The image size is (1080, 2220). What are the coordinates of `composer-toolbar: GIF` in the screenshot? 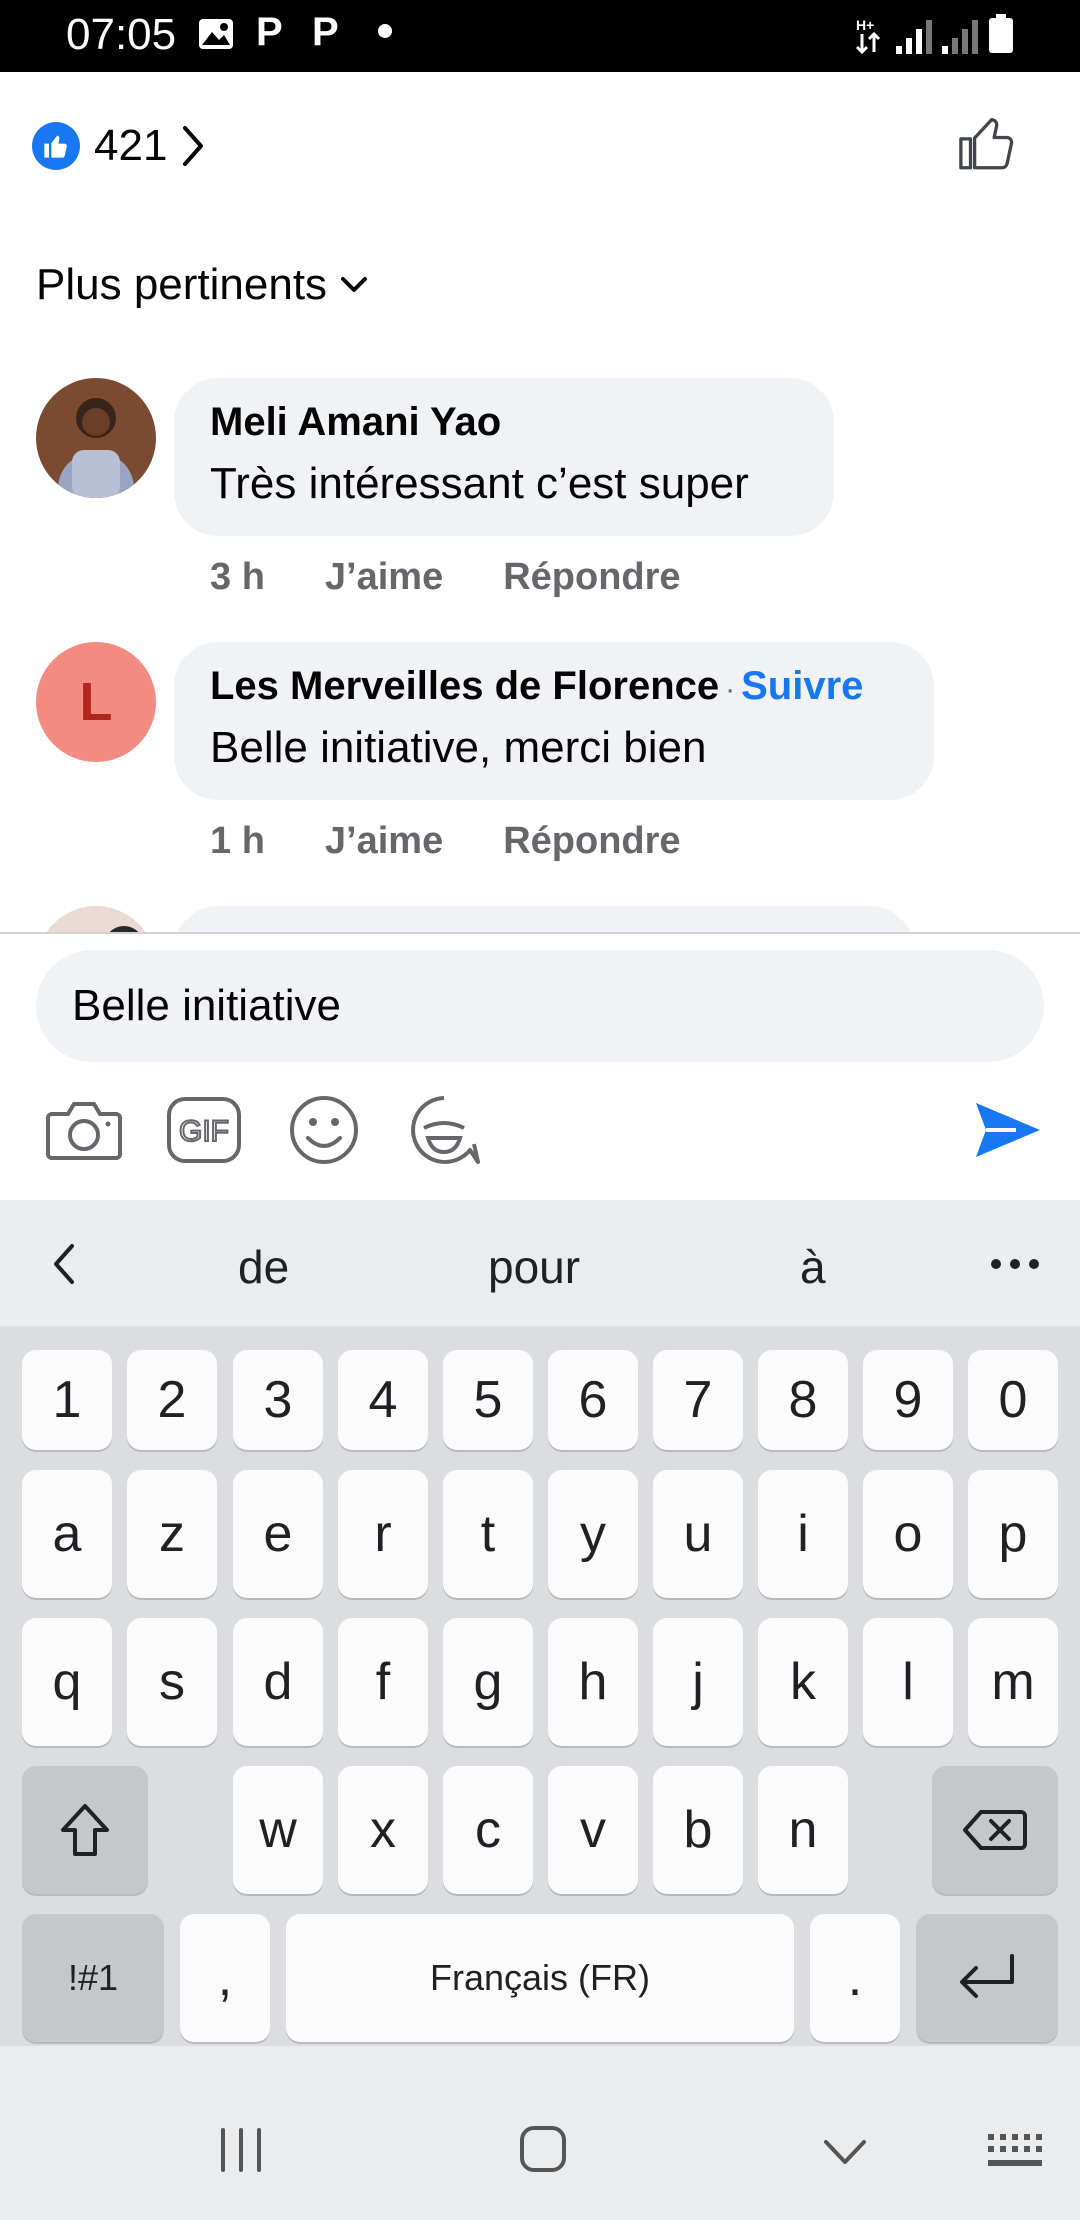 It's located at (540, 1130).